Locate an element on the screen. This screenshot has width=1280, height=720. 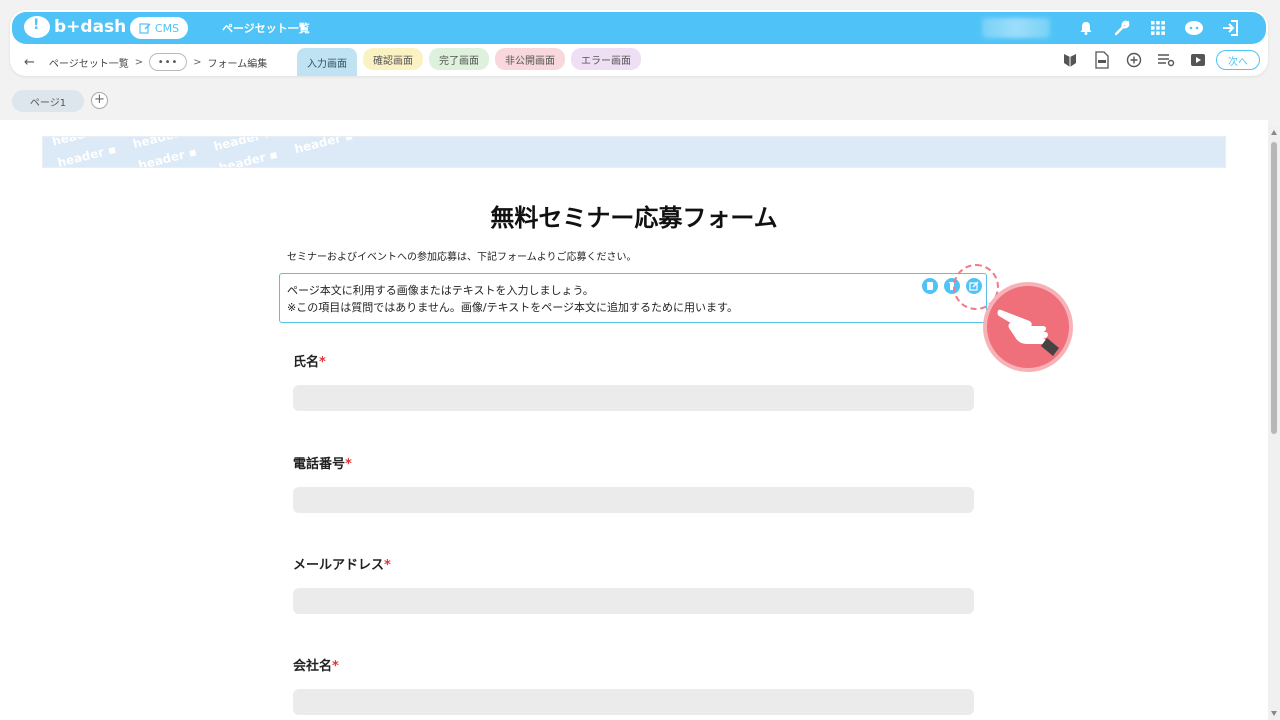
cms-button: CMS is located at coordinates (159, 28).